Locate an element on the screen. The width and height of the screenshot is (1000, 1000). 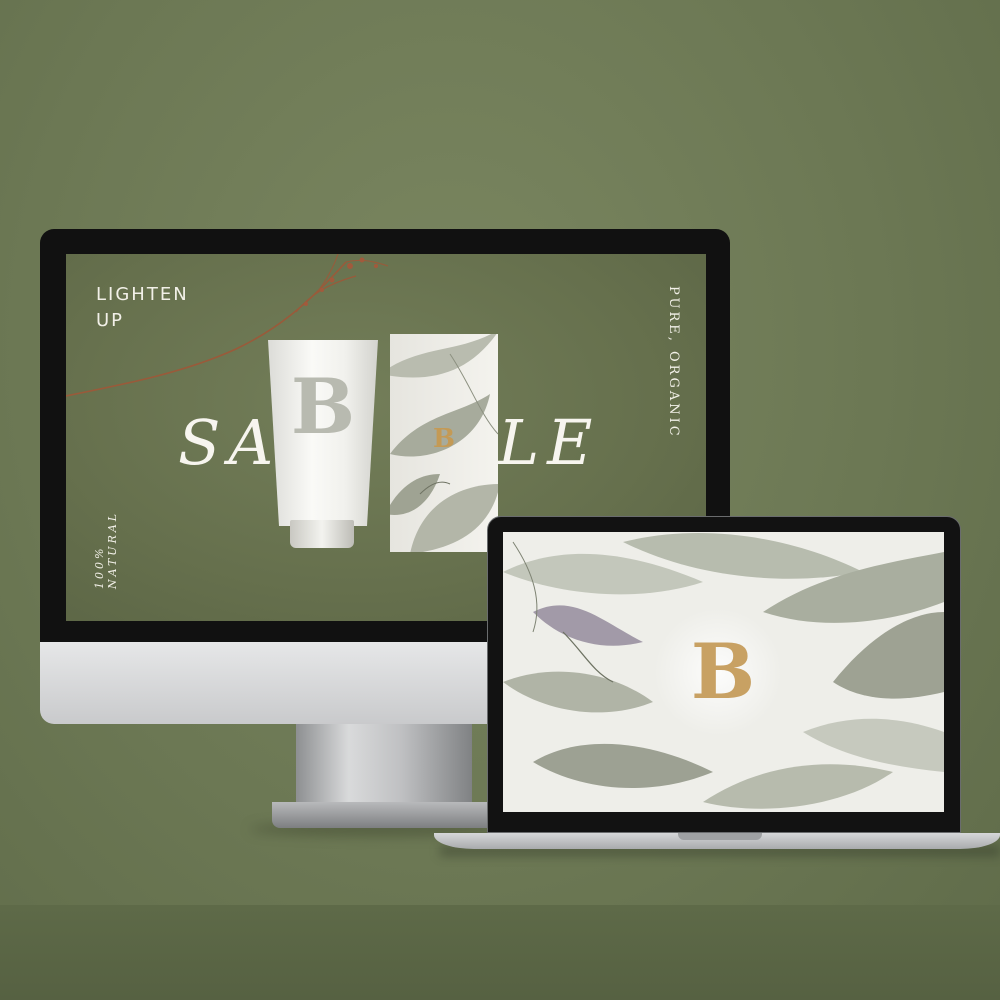
product-tube-cap is located at coordinates (322, 534).